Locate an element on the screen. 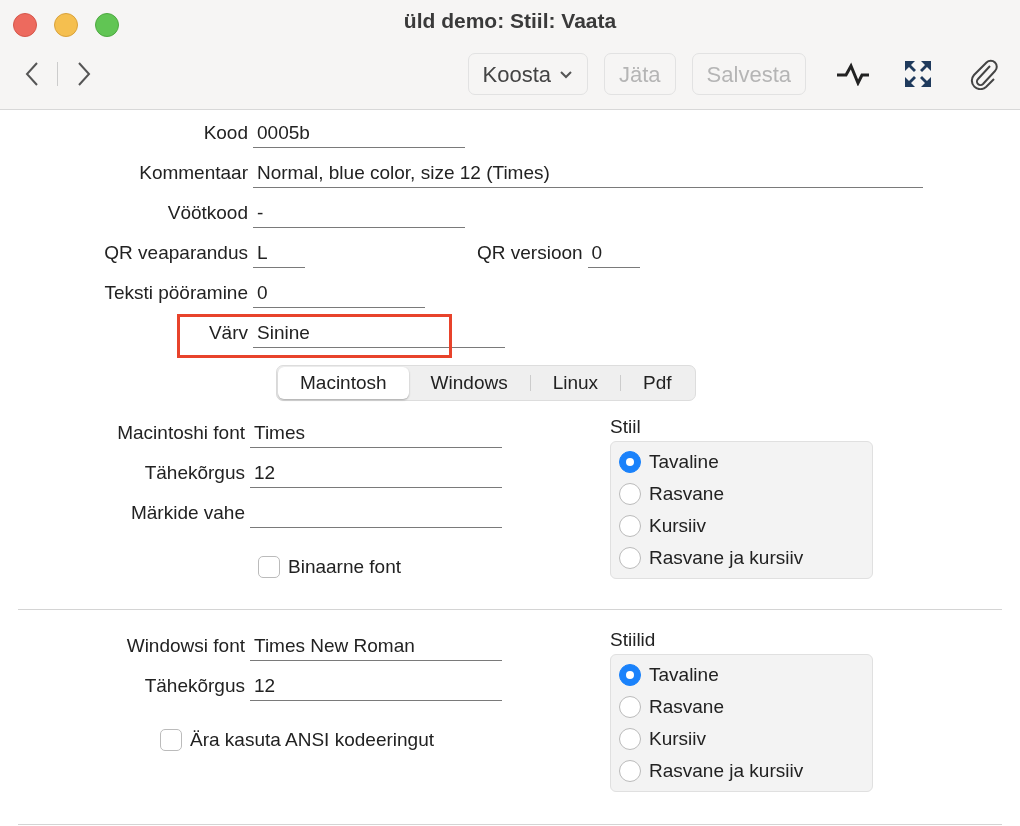 This screenshot has width=1020, height=826. forward-button is located at coordinates (84, 74).